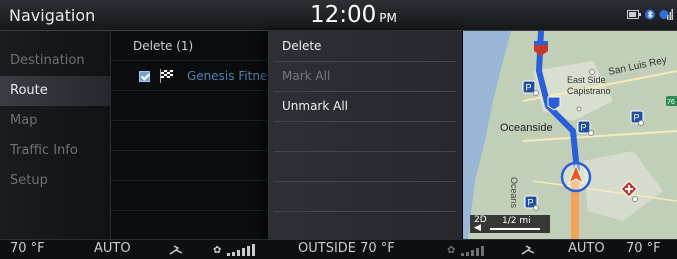 Image resolution: width=677 pixels, height=259 pixels. I want to click on left-climate-mode: AUTO, so click(112, 248).